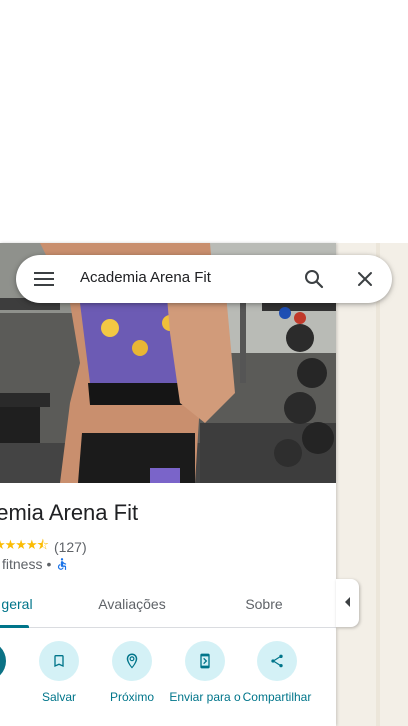 The height and width of the screenshot is (726, 408). Describe the element at coordinates (3, 661) in the screenshot. I see `directions-icon` at that location.